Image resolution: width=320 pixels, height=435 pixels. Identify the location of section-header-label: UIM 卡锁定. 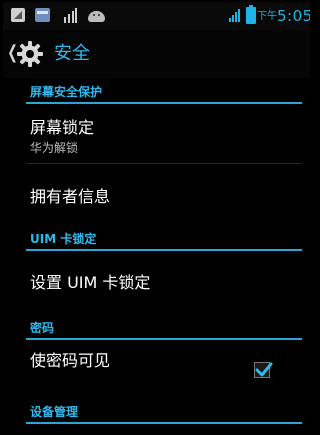
(63, 239).